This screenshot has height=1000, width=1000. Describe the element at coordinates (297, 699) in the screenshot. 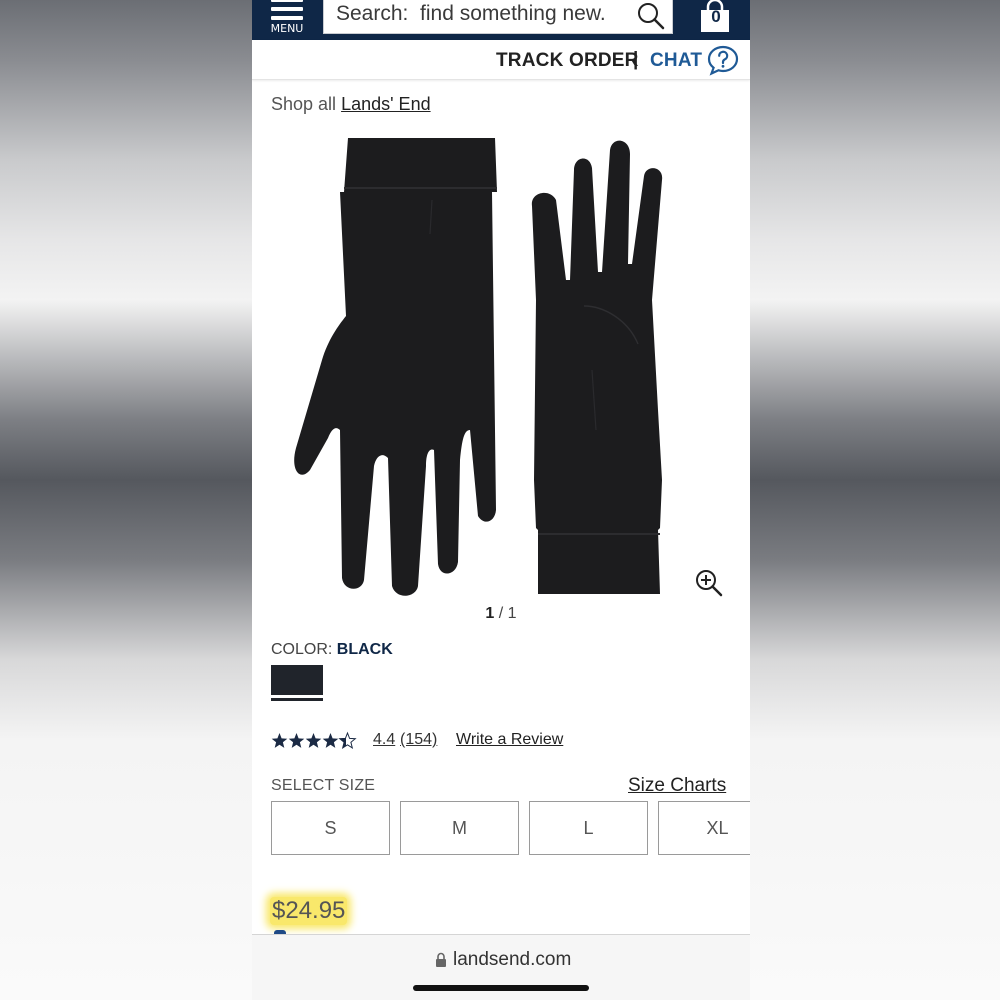

I see `swatch-selected-indicator` at that location.